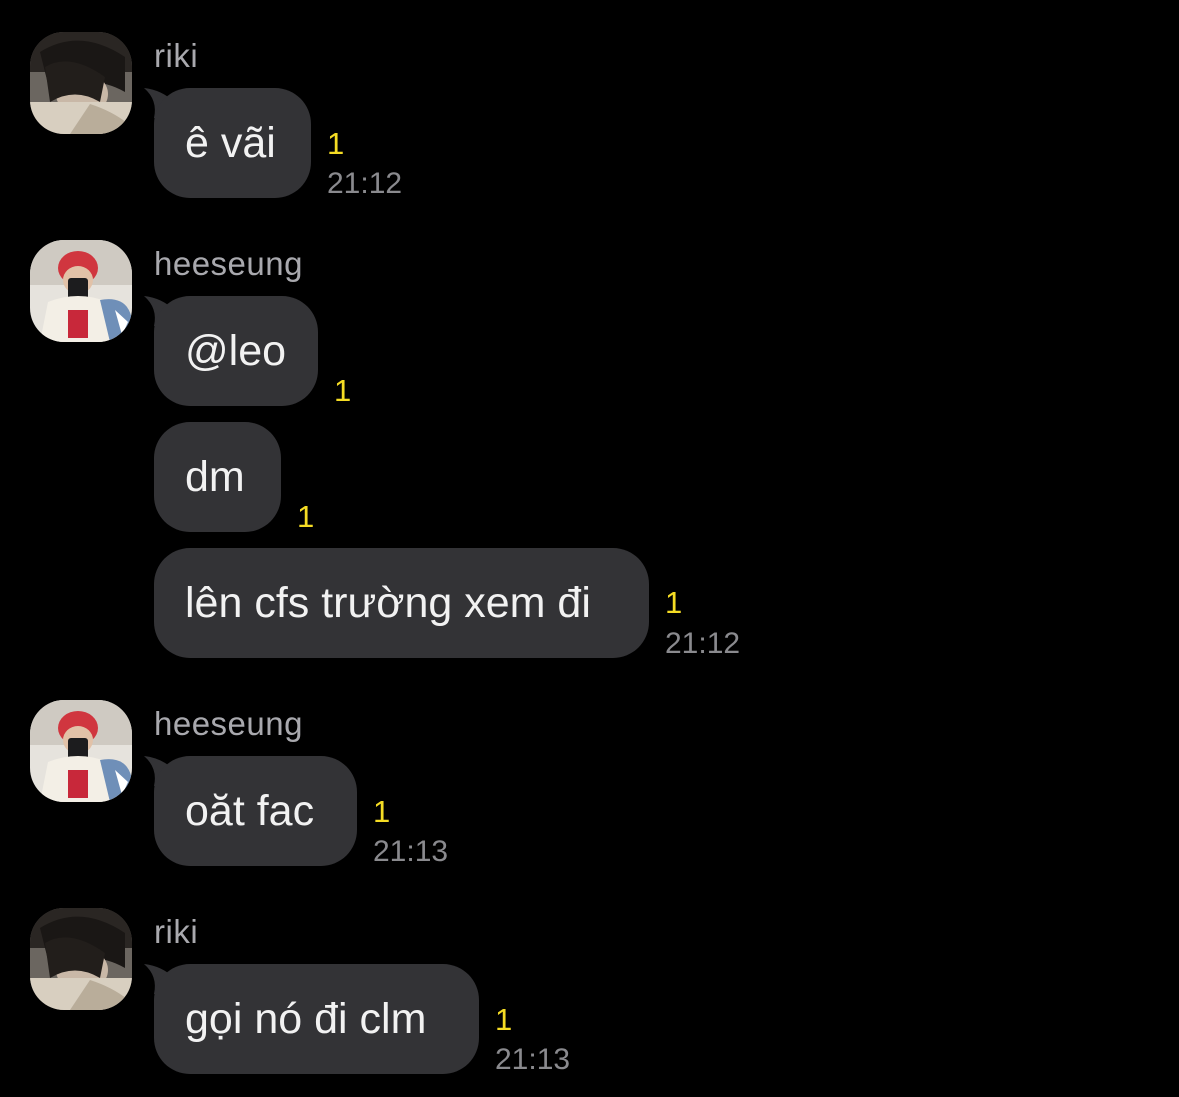 This screenshot has height=1097, width=1179. Describe the element at coordinates (232, 143) in the screenshot. I see `message-bubble: ê vãi` at that location.